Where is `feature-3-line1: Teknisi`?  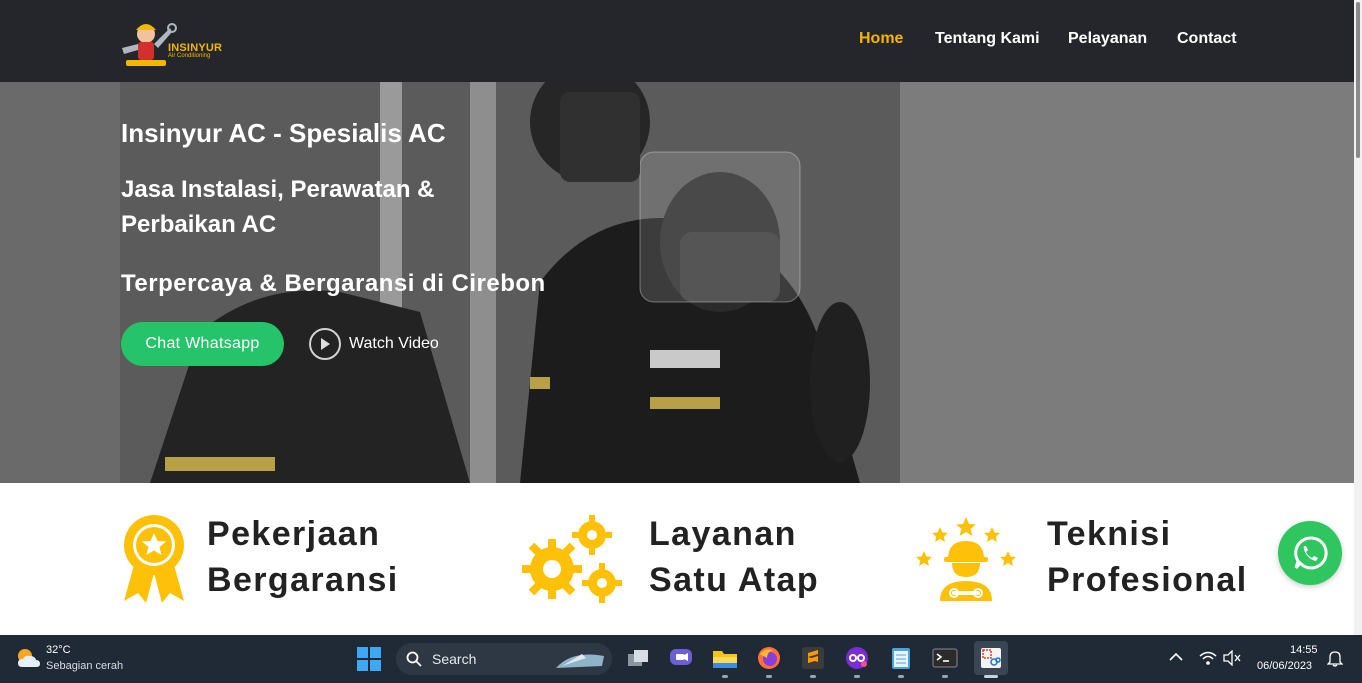
feature-3-line1: Teknisi is located at coordinates (1109, 534).